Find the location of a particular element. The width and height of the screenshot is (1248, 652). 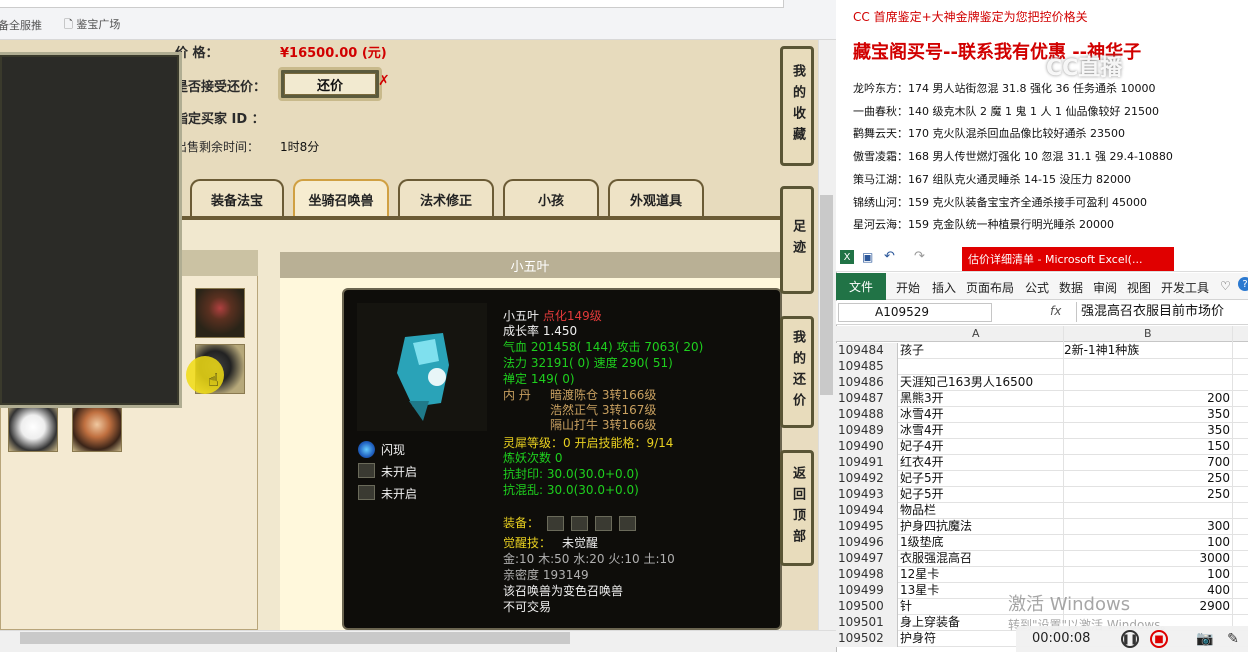

column-header-b: B is located at coordinates (1148, 333).